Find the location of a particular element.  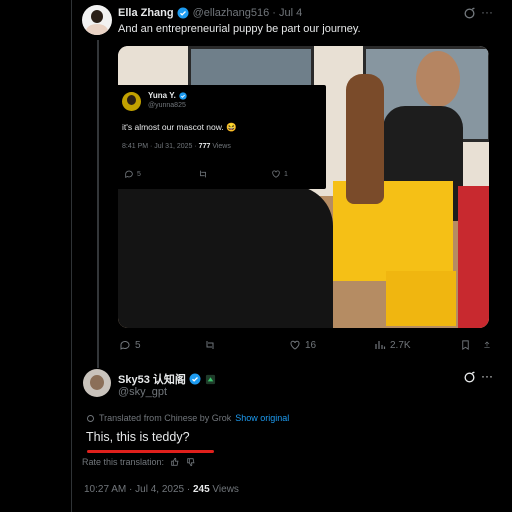

author-handle: @ellazhang516 is located at coordinates (231, 13).